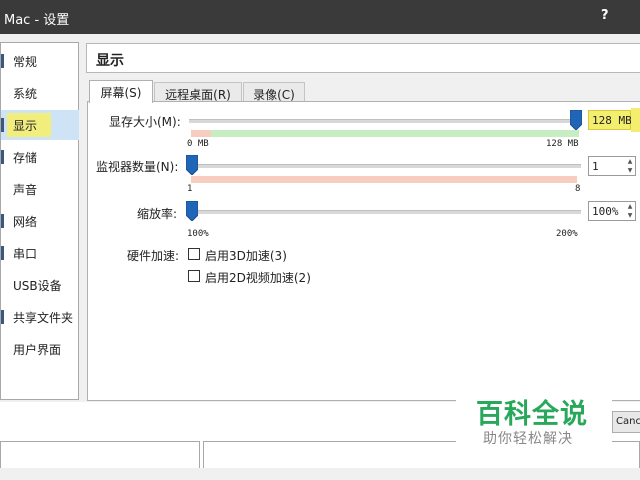 The image size is (640, 480). Describe the element at coordinates (562, 144) in the screenshot. I see `video-memory-max-label: 128 MB` at that location.